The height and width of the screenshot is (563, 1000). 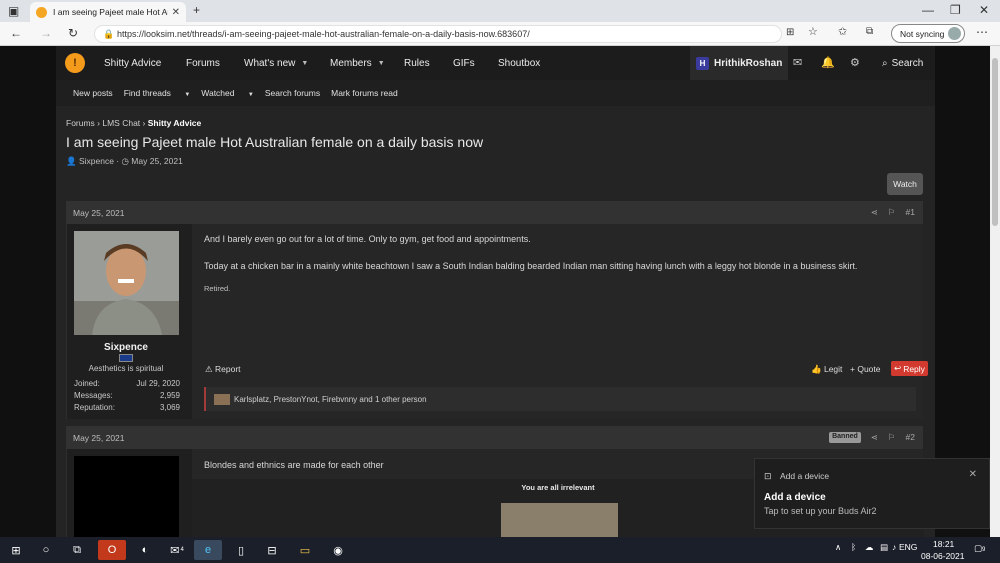 I want to click on mail-icon: ✉ 4, so click(x=177, y=550).